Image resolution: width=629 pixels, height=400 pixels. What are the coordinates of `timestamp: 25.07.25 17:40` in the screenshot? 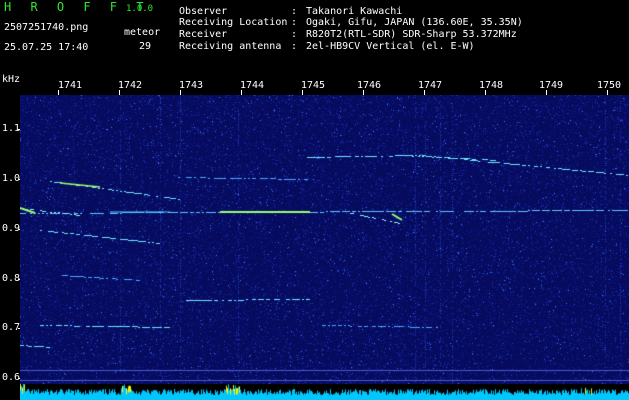 It's located at (46, 47).